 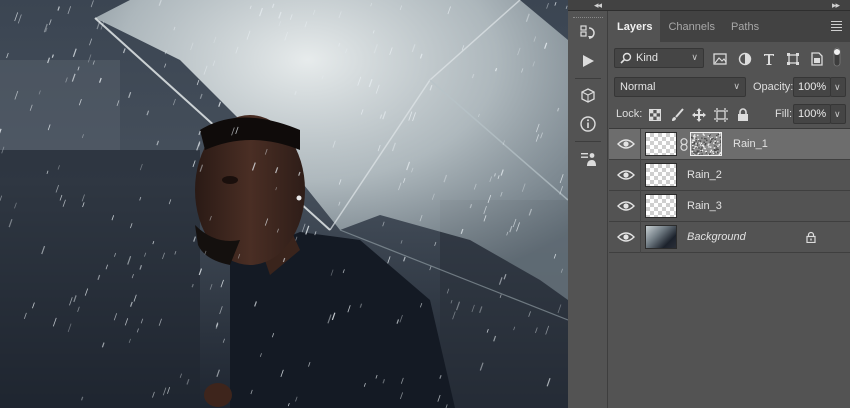 What do you see at coordinates (680, 87) in the screenshot?
I see `blend-mode-dropdown: Normal ∨` at bounding box center [680, 87].